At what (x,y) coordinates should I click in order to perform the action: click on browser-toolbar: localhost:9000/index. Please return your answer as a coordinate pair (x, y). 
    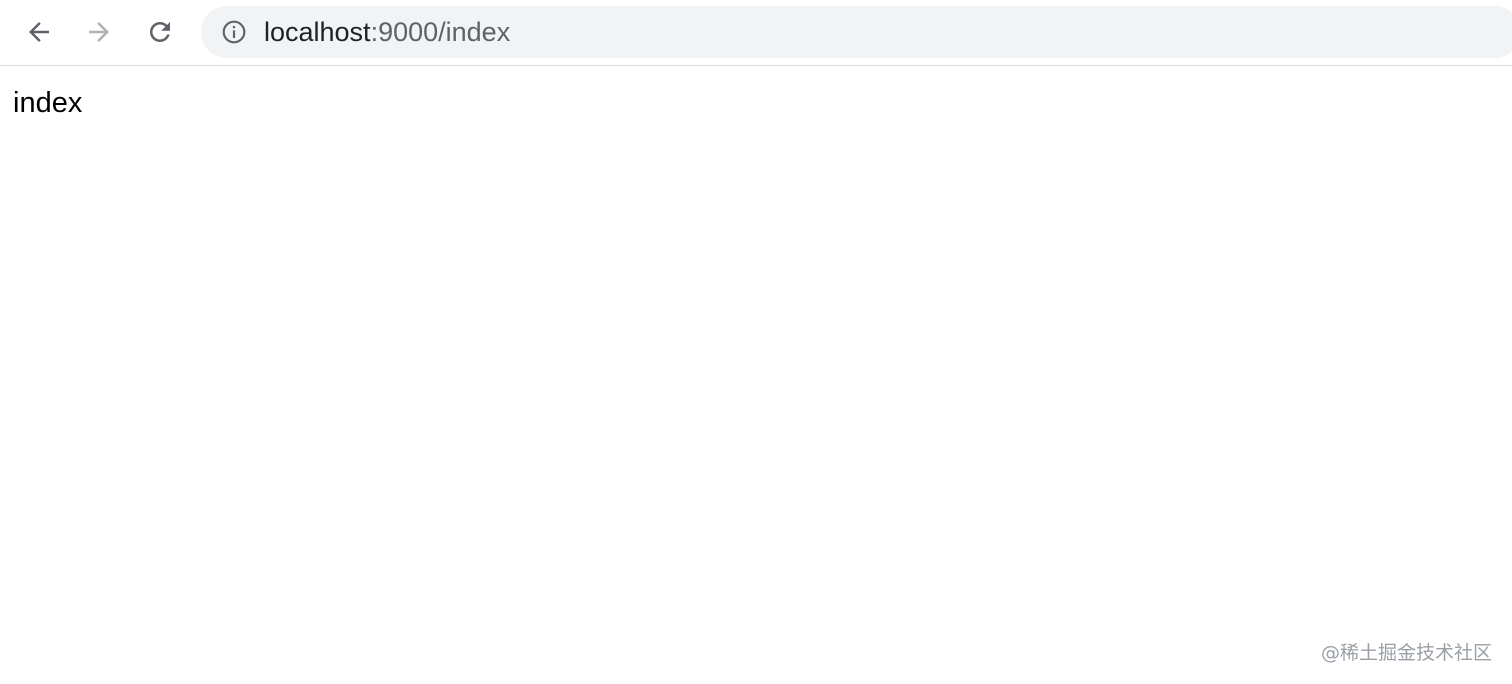
    Looking at the image, I should click on (756, 33).